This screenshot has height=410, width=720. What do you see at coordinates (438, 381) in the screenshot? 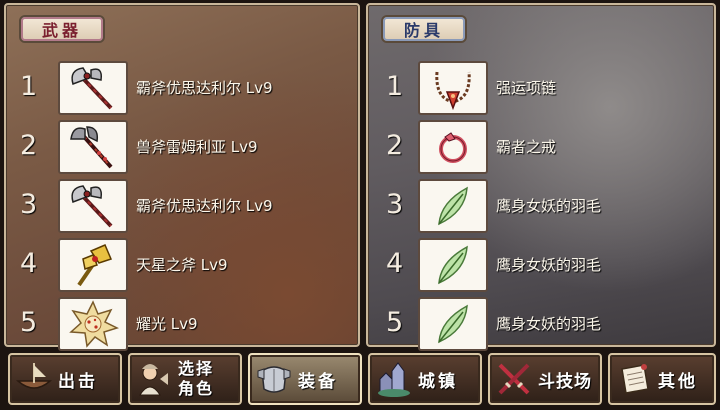
I see `town-label: 城镇` at bounding box center [438, 381].